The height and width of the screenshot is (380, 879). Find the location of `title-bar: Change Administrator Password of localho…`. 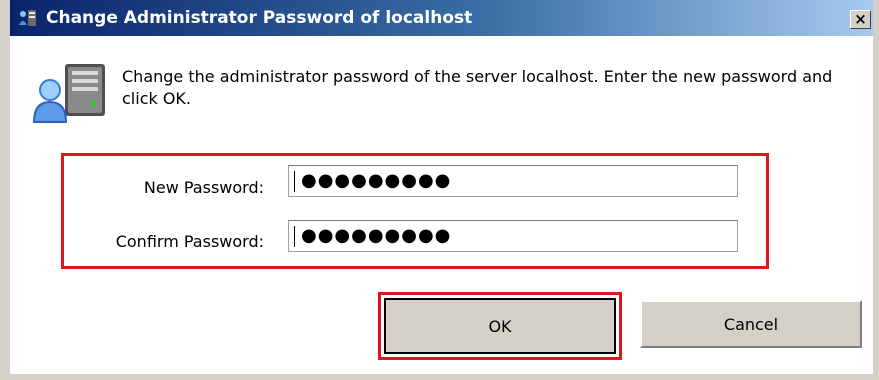

title-bar: Change Administrator Password of localho… is located at coordinates (441, 18).